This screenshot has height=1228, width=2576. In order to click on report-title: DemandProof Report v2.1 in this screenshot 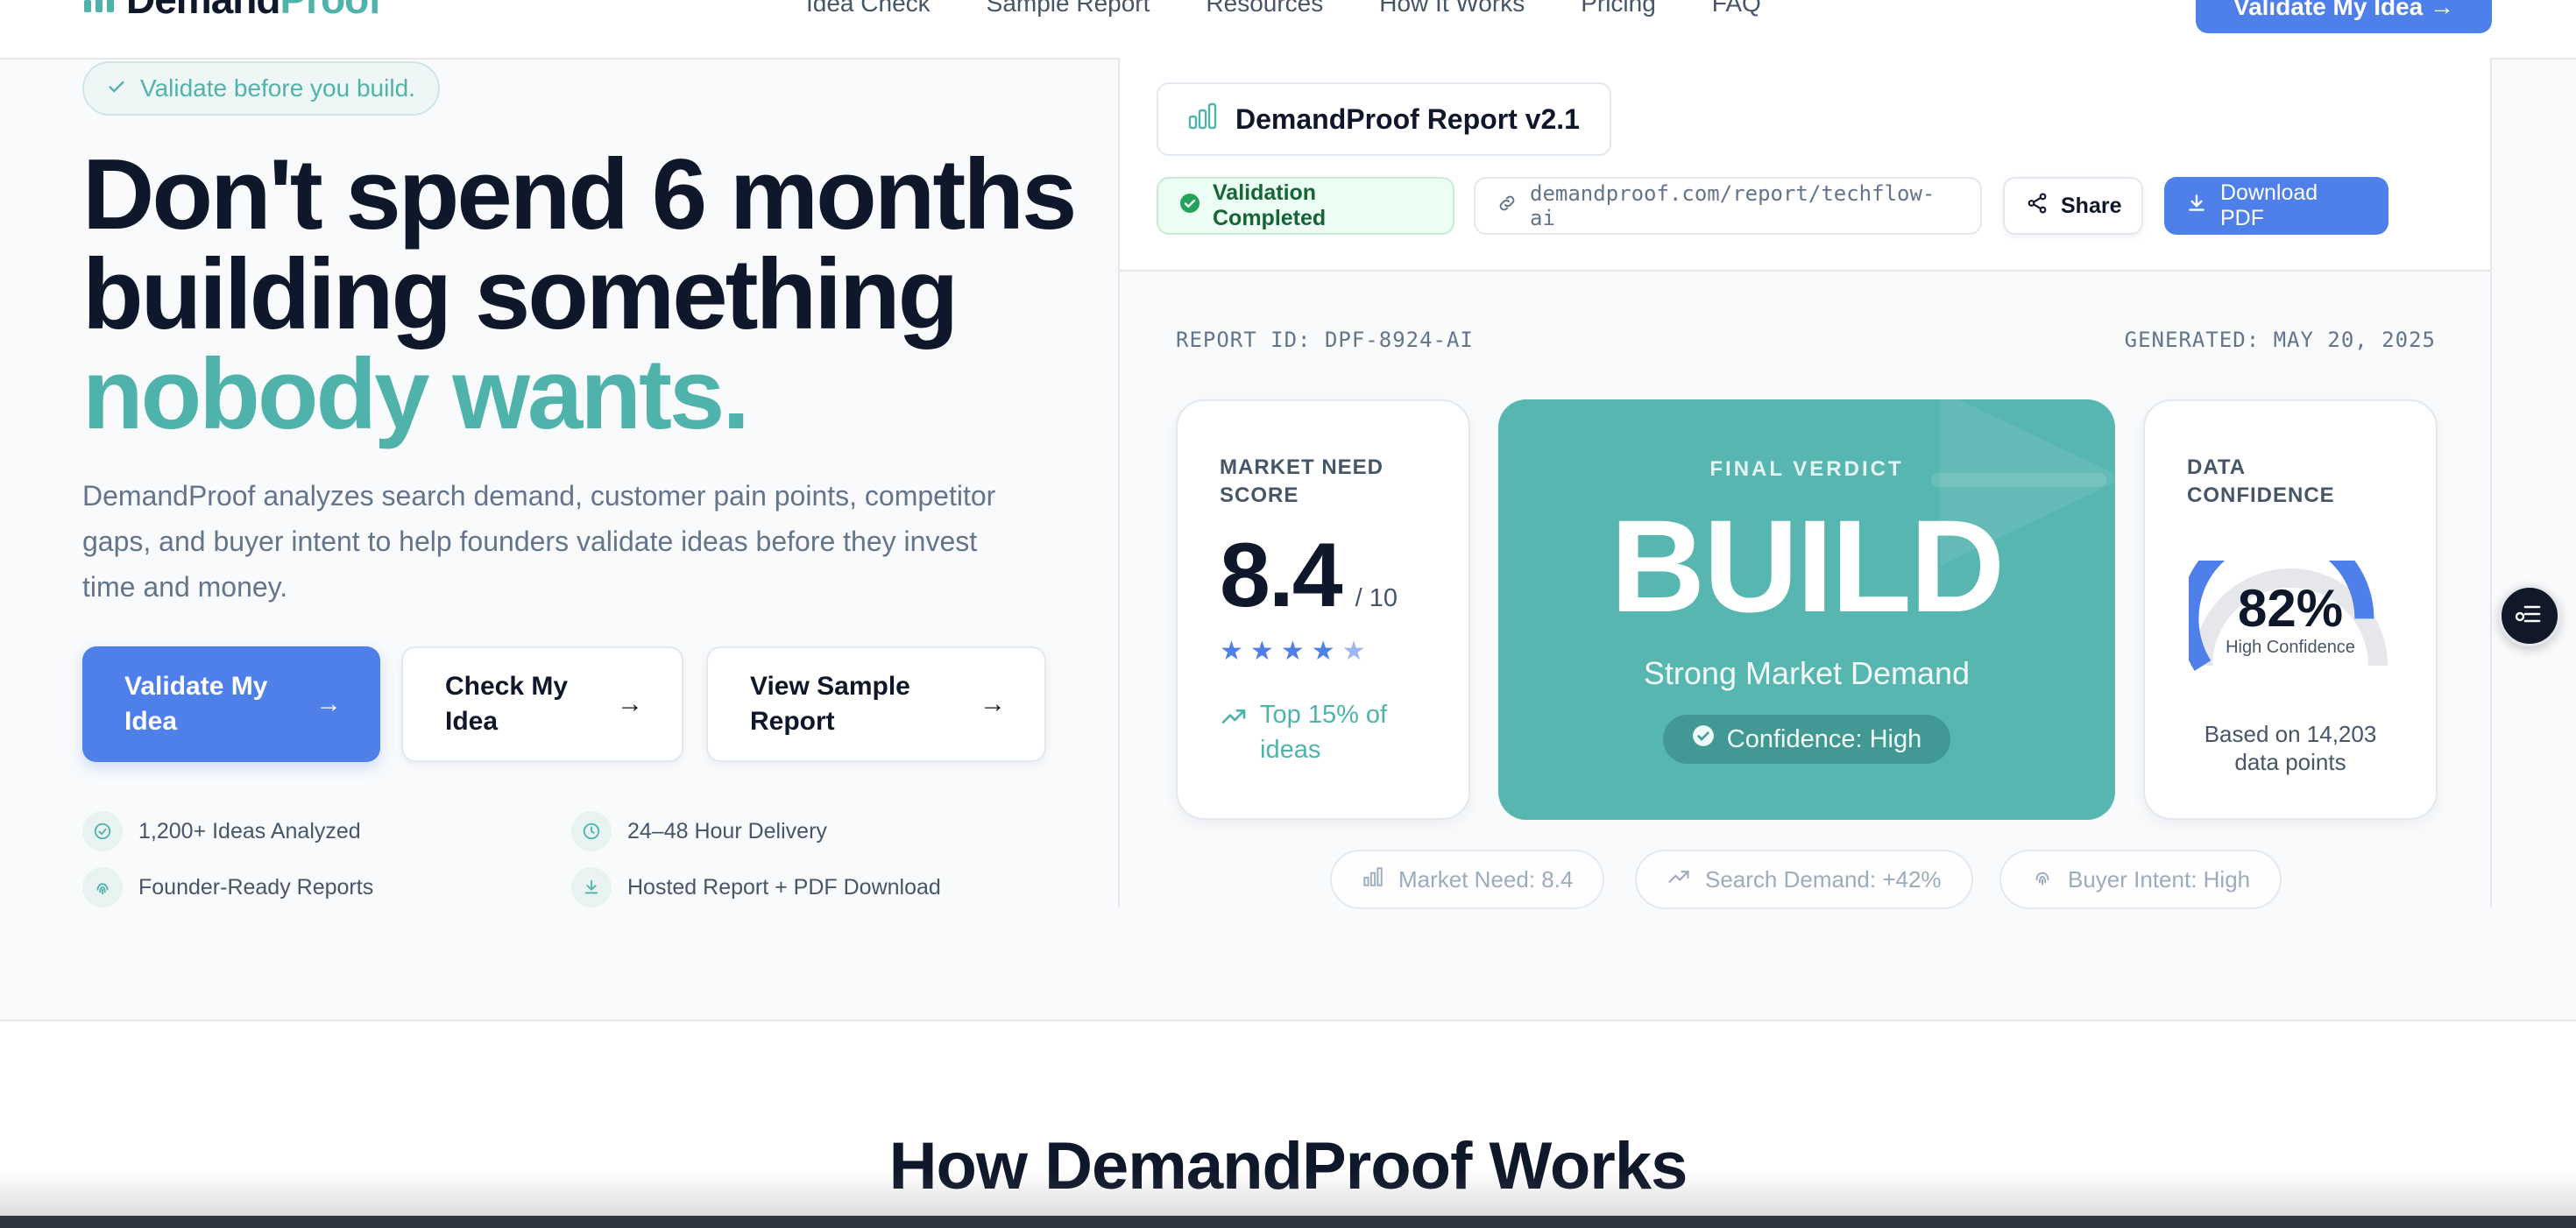, I will do `click(1384, 119)`.